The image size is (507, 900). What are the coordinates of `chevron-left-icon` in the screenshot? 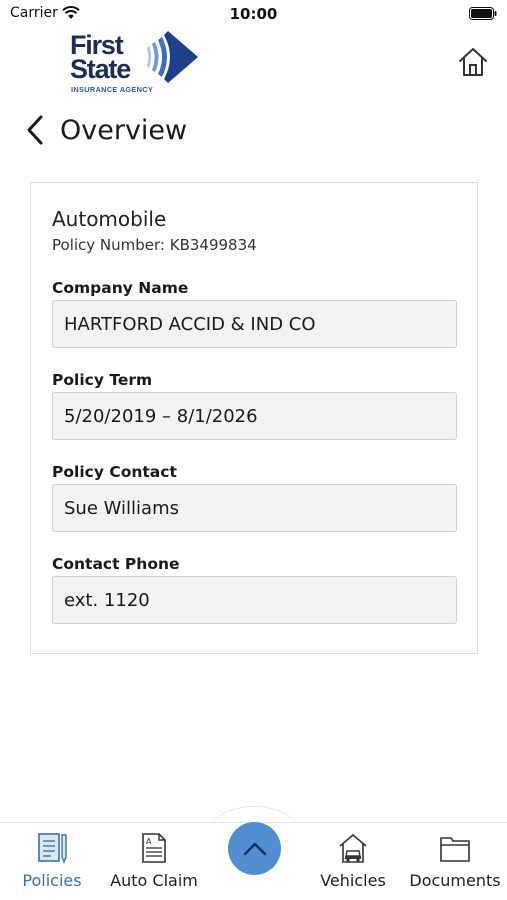 It's located at (35, 130).